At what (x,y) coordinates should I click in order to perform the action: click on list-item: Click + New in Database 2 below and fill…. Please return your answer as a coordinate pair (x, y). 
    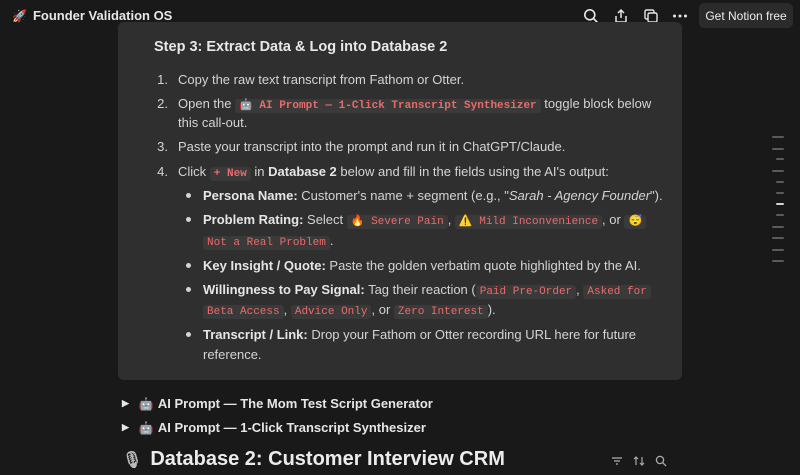
    Looking at the image, I should click on (393, 173).